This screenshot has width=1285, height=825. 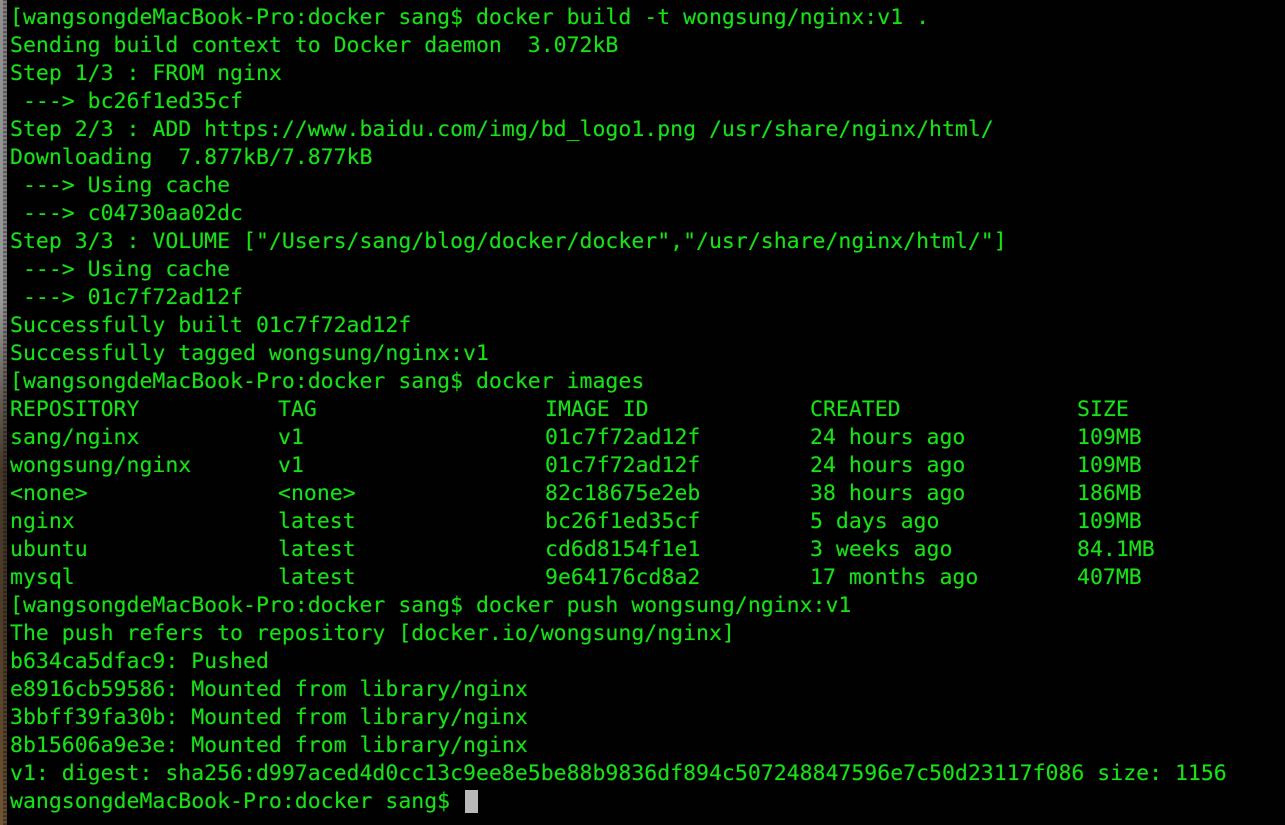 What do you see at coordinates (269, 745) in the screenshot?
I see `terminal-line-layer-mounted-3: 8b15606a9e3e: Mounted from library/nginx` at bounding box center [269, 745].